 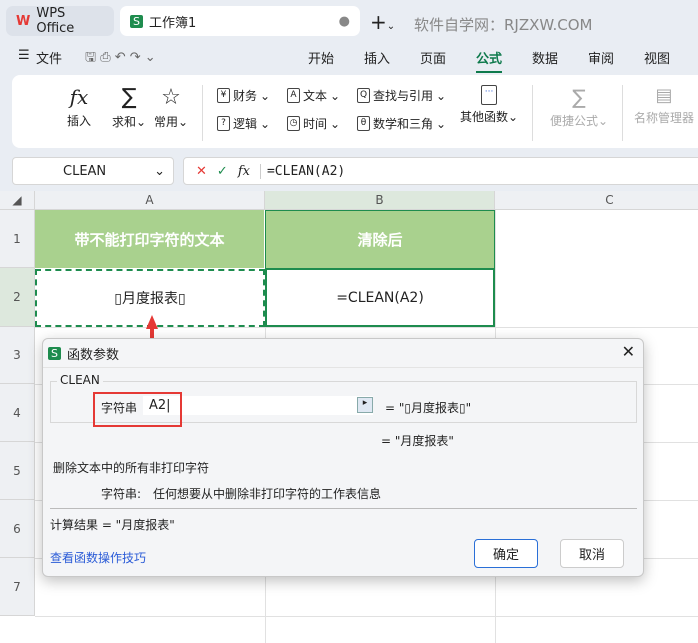 What do you see at coordinates (503, 25) in the screenshot?
I see `watermark: 软件自学网：RJZXW.COM` at bounding box center [503, 25].